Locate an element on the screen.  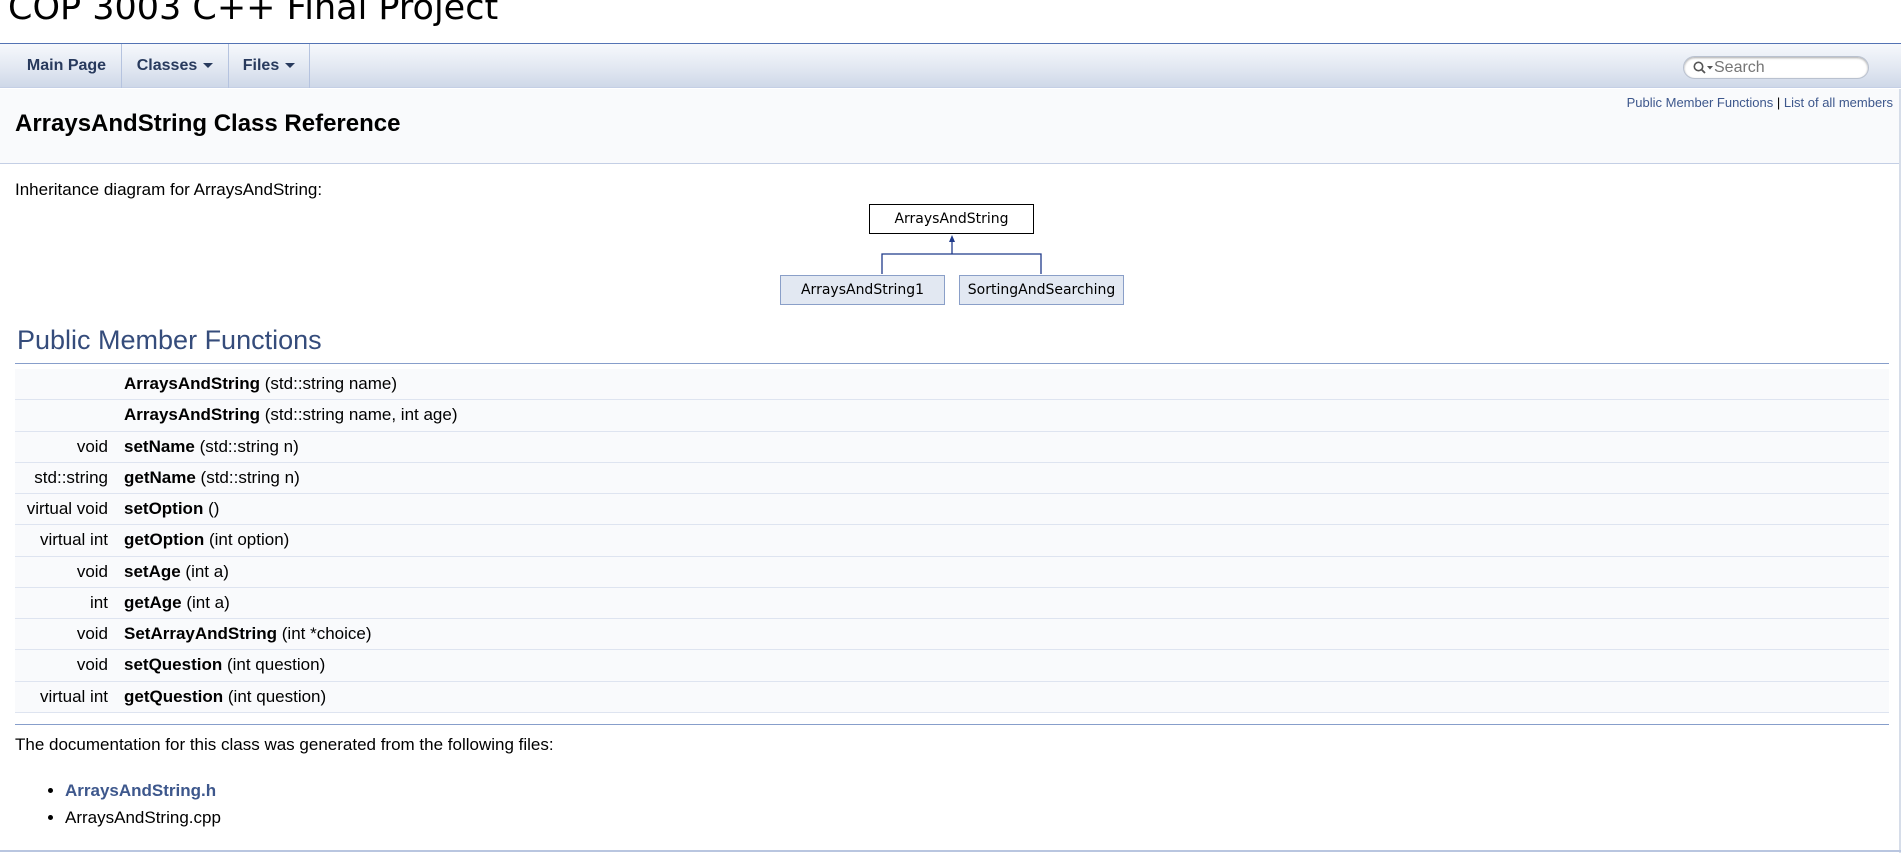
member-name-link: getQuestion is located at coordinates (173, 696).